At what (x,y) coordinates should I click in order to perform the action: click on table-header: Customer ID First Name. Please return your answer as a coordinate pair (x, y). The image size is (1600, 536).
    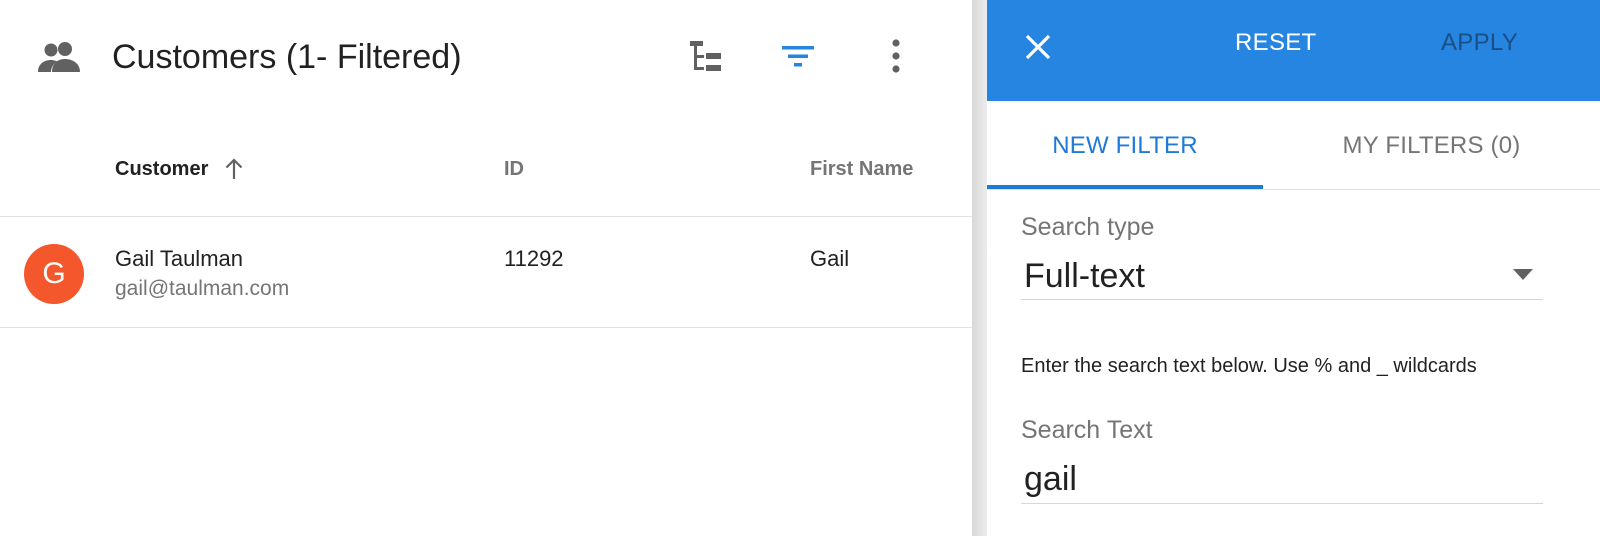
    Looking at the image, I should click on (486, 166).